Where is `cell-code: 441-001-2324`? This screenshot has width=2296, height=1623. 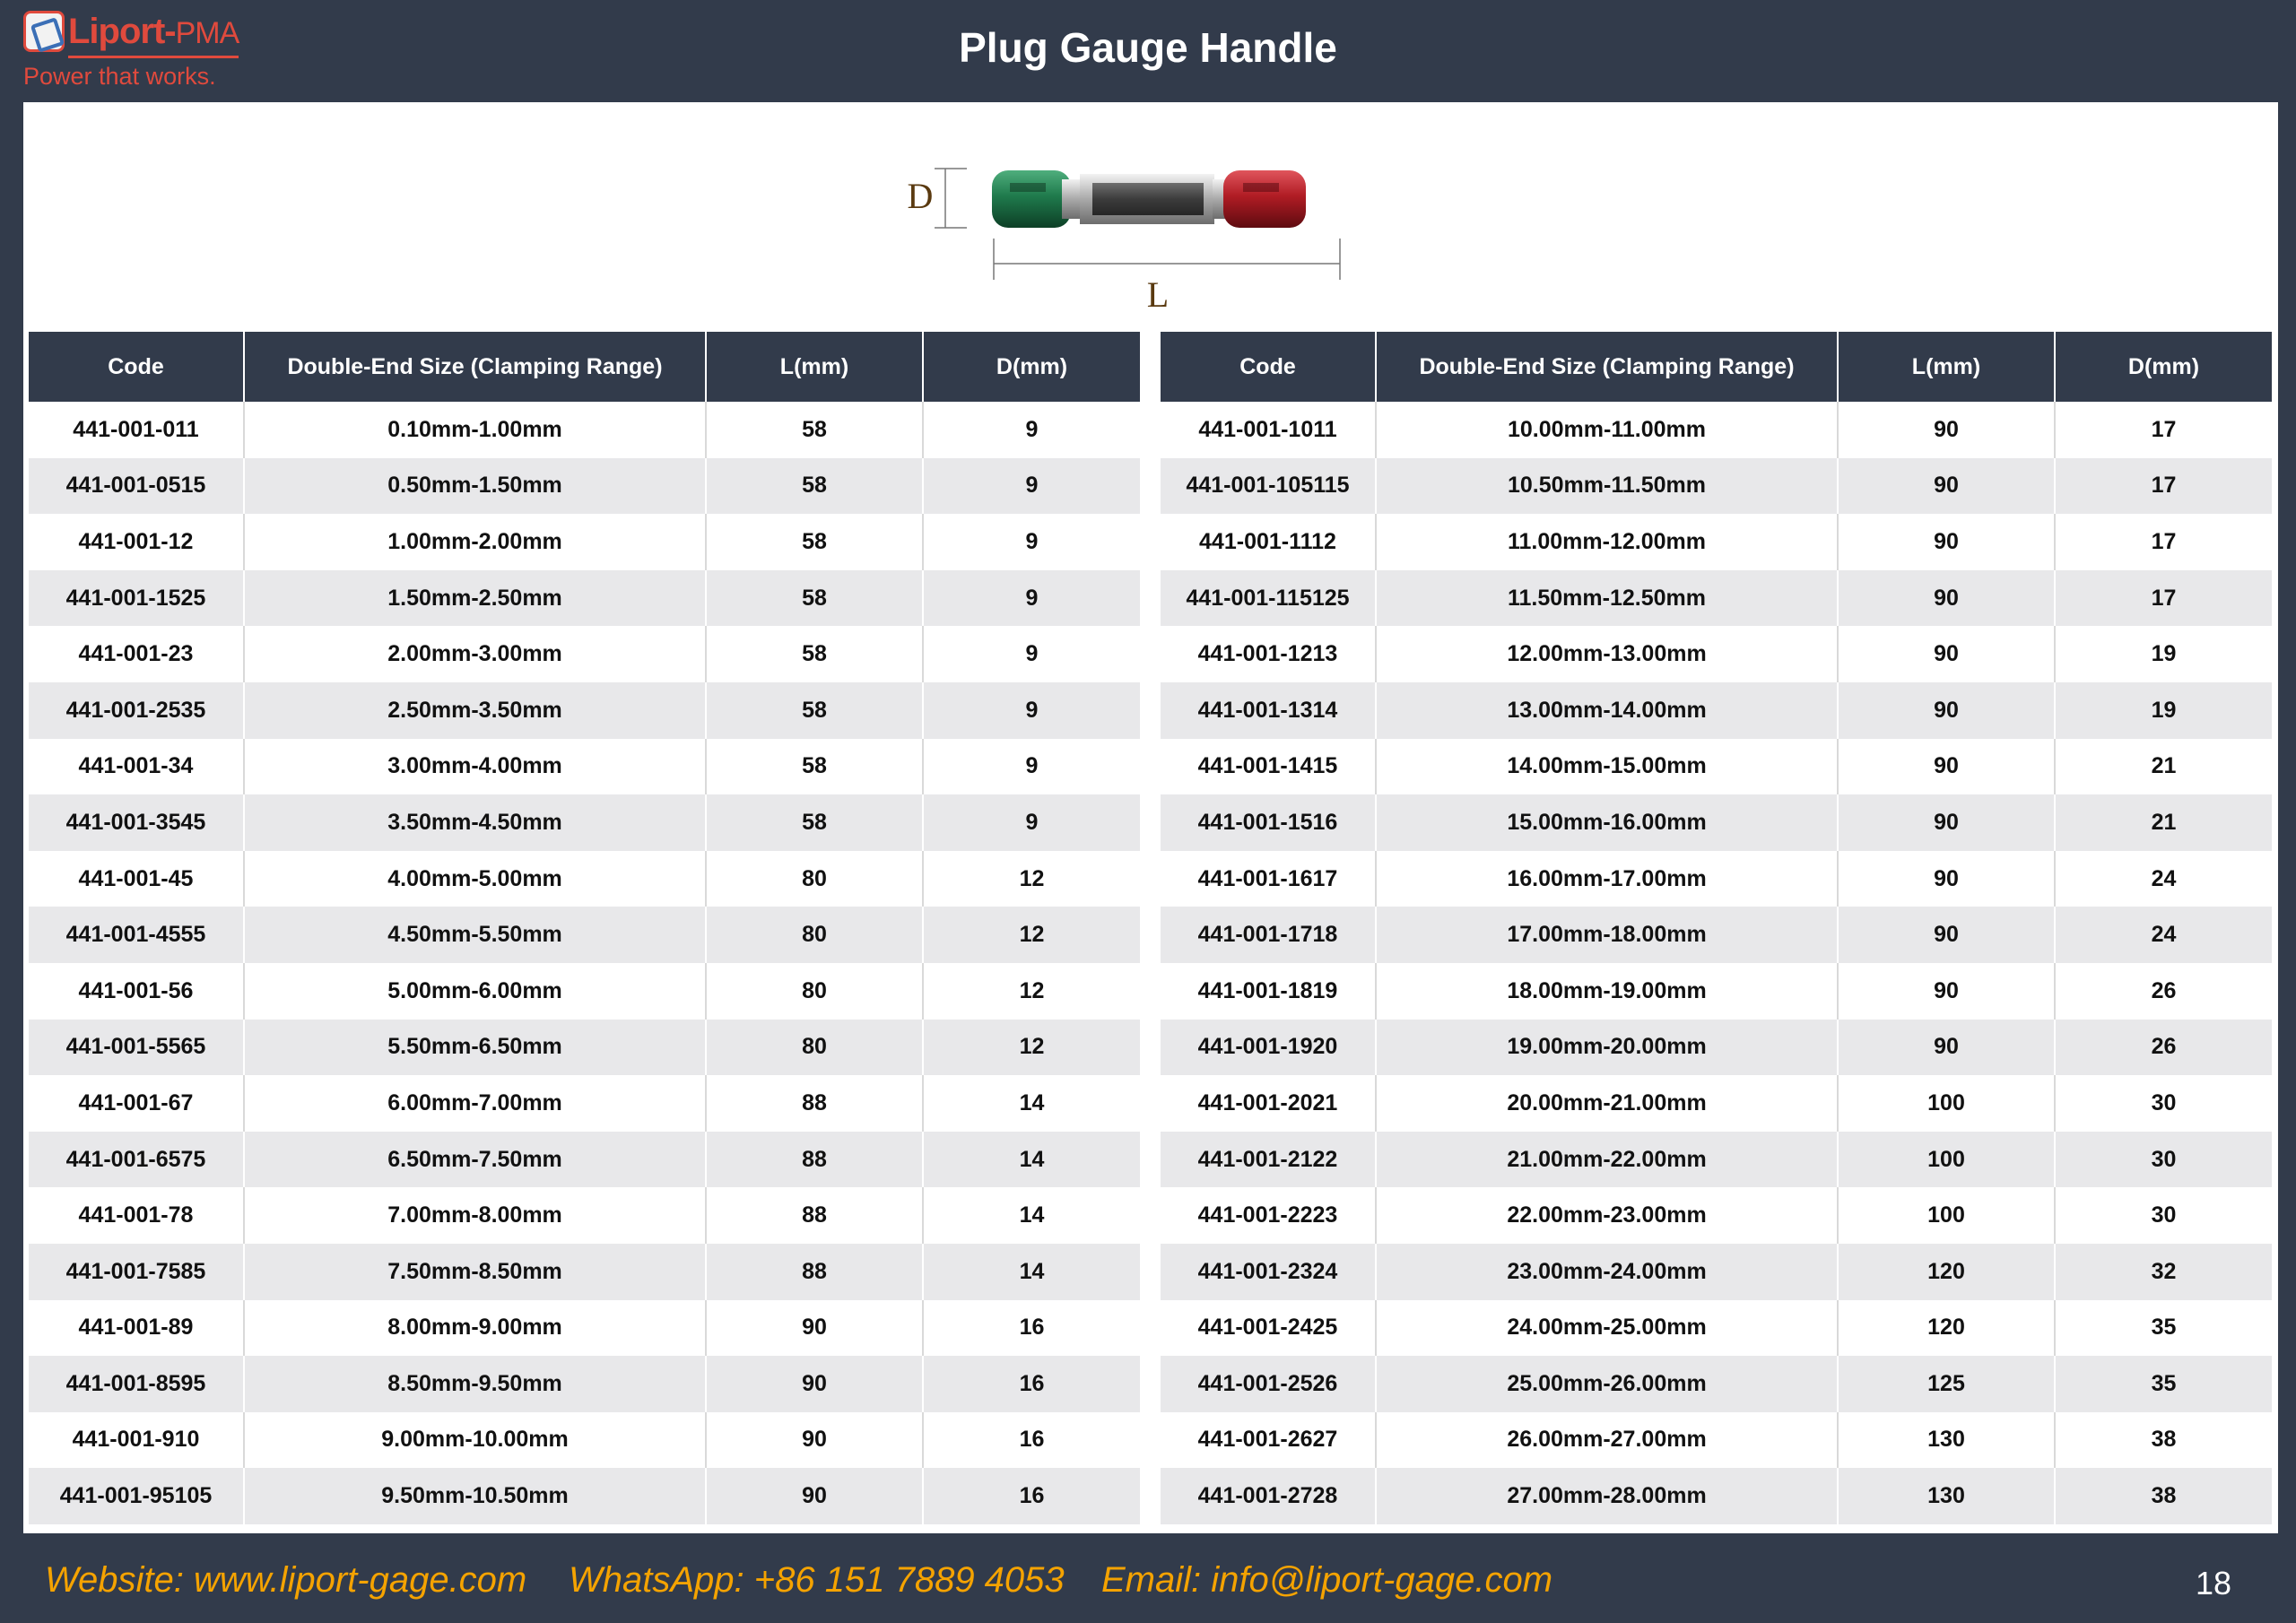
cell-code: 441-001-2324 is located at coordinates (1269, 1271).